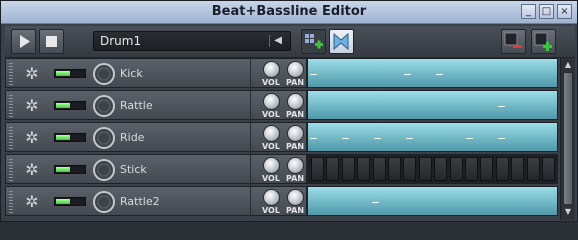 The height and width of the screenshot is (240, 578). I want to click on track-header: ✲ Ride VOL PAN, so click(156, 137).